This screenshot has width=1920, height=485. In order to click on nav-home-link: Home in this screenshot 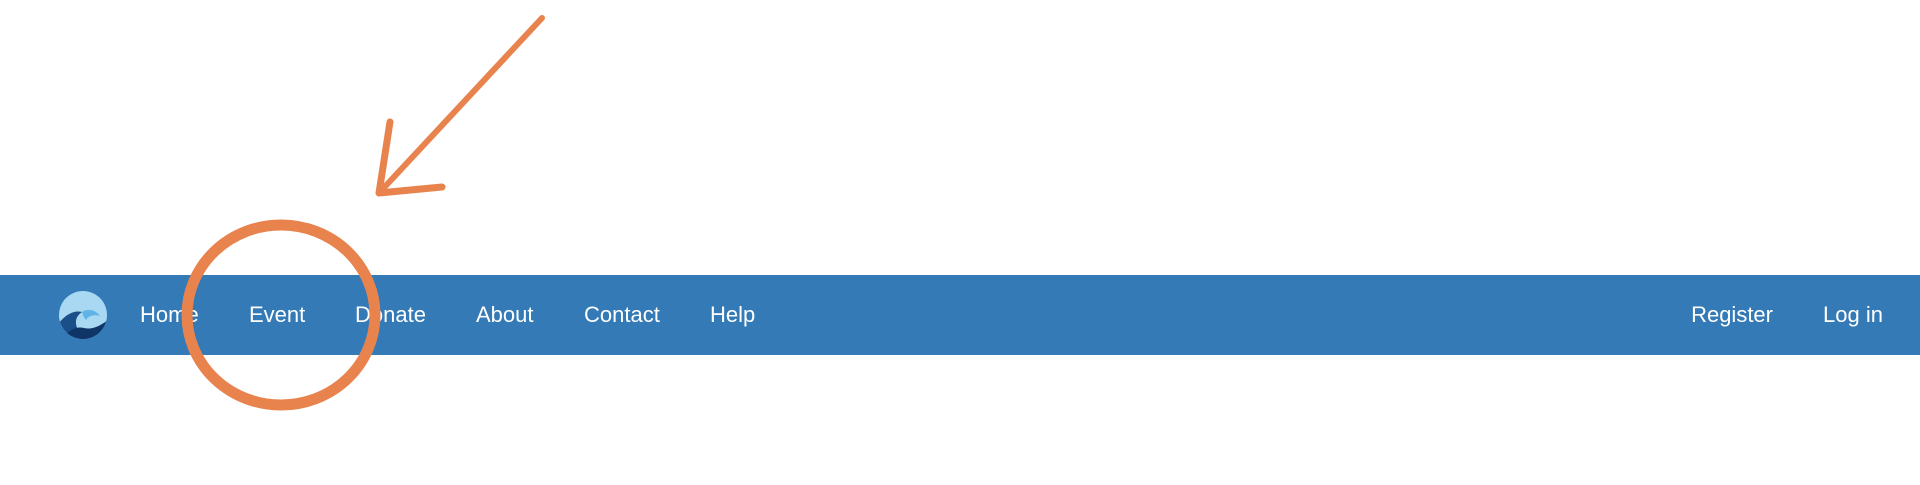, I will do `click(169, 315)`.